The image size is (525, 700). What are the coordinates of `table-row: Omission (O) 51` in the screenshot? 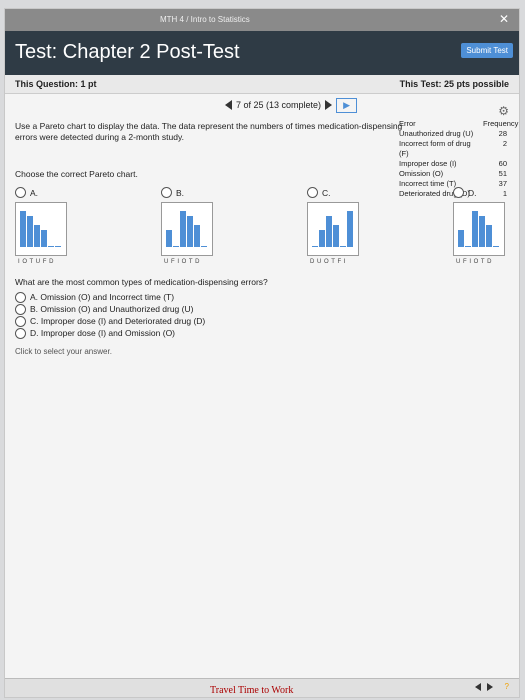 It's located at (453, 174).